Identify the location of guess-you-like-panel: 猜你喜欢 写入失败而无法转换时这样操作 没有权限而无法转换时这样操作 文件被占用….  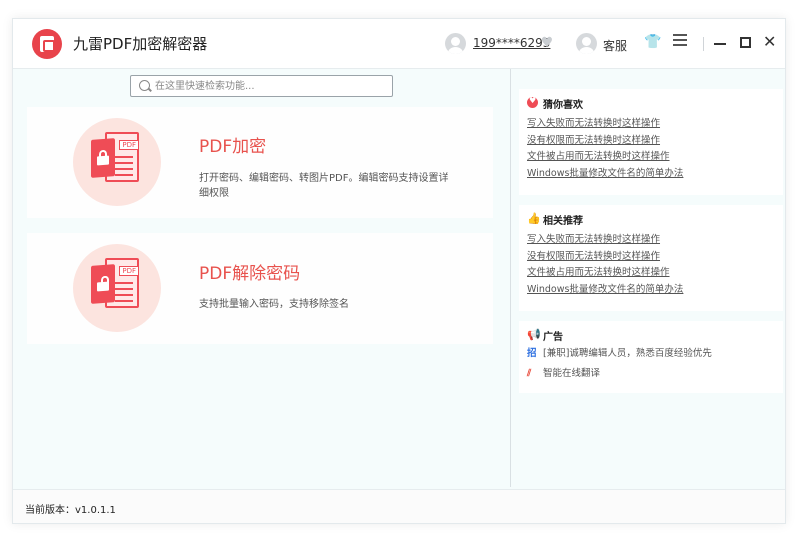
(651, 142).